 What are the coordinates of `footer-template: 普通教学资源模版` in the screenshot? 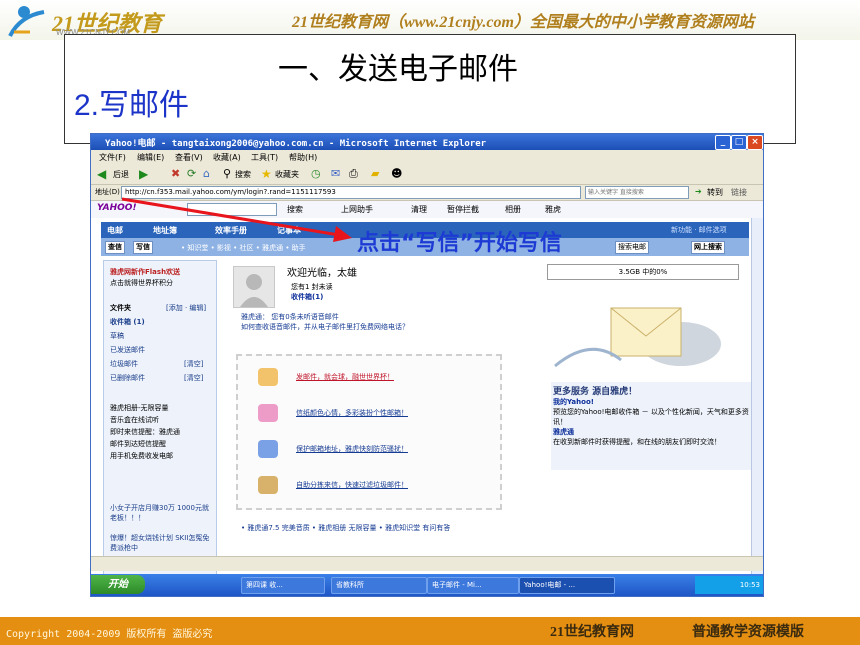 It's located at (748, 632).